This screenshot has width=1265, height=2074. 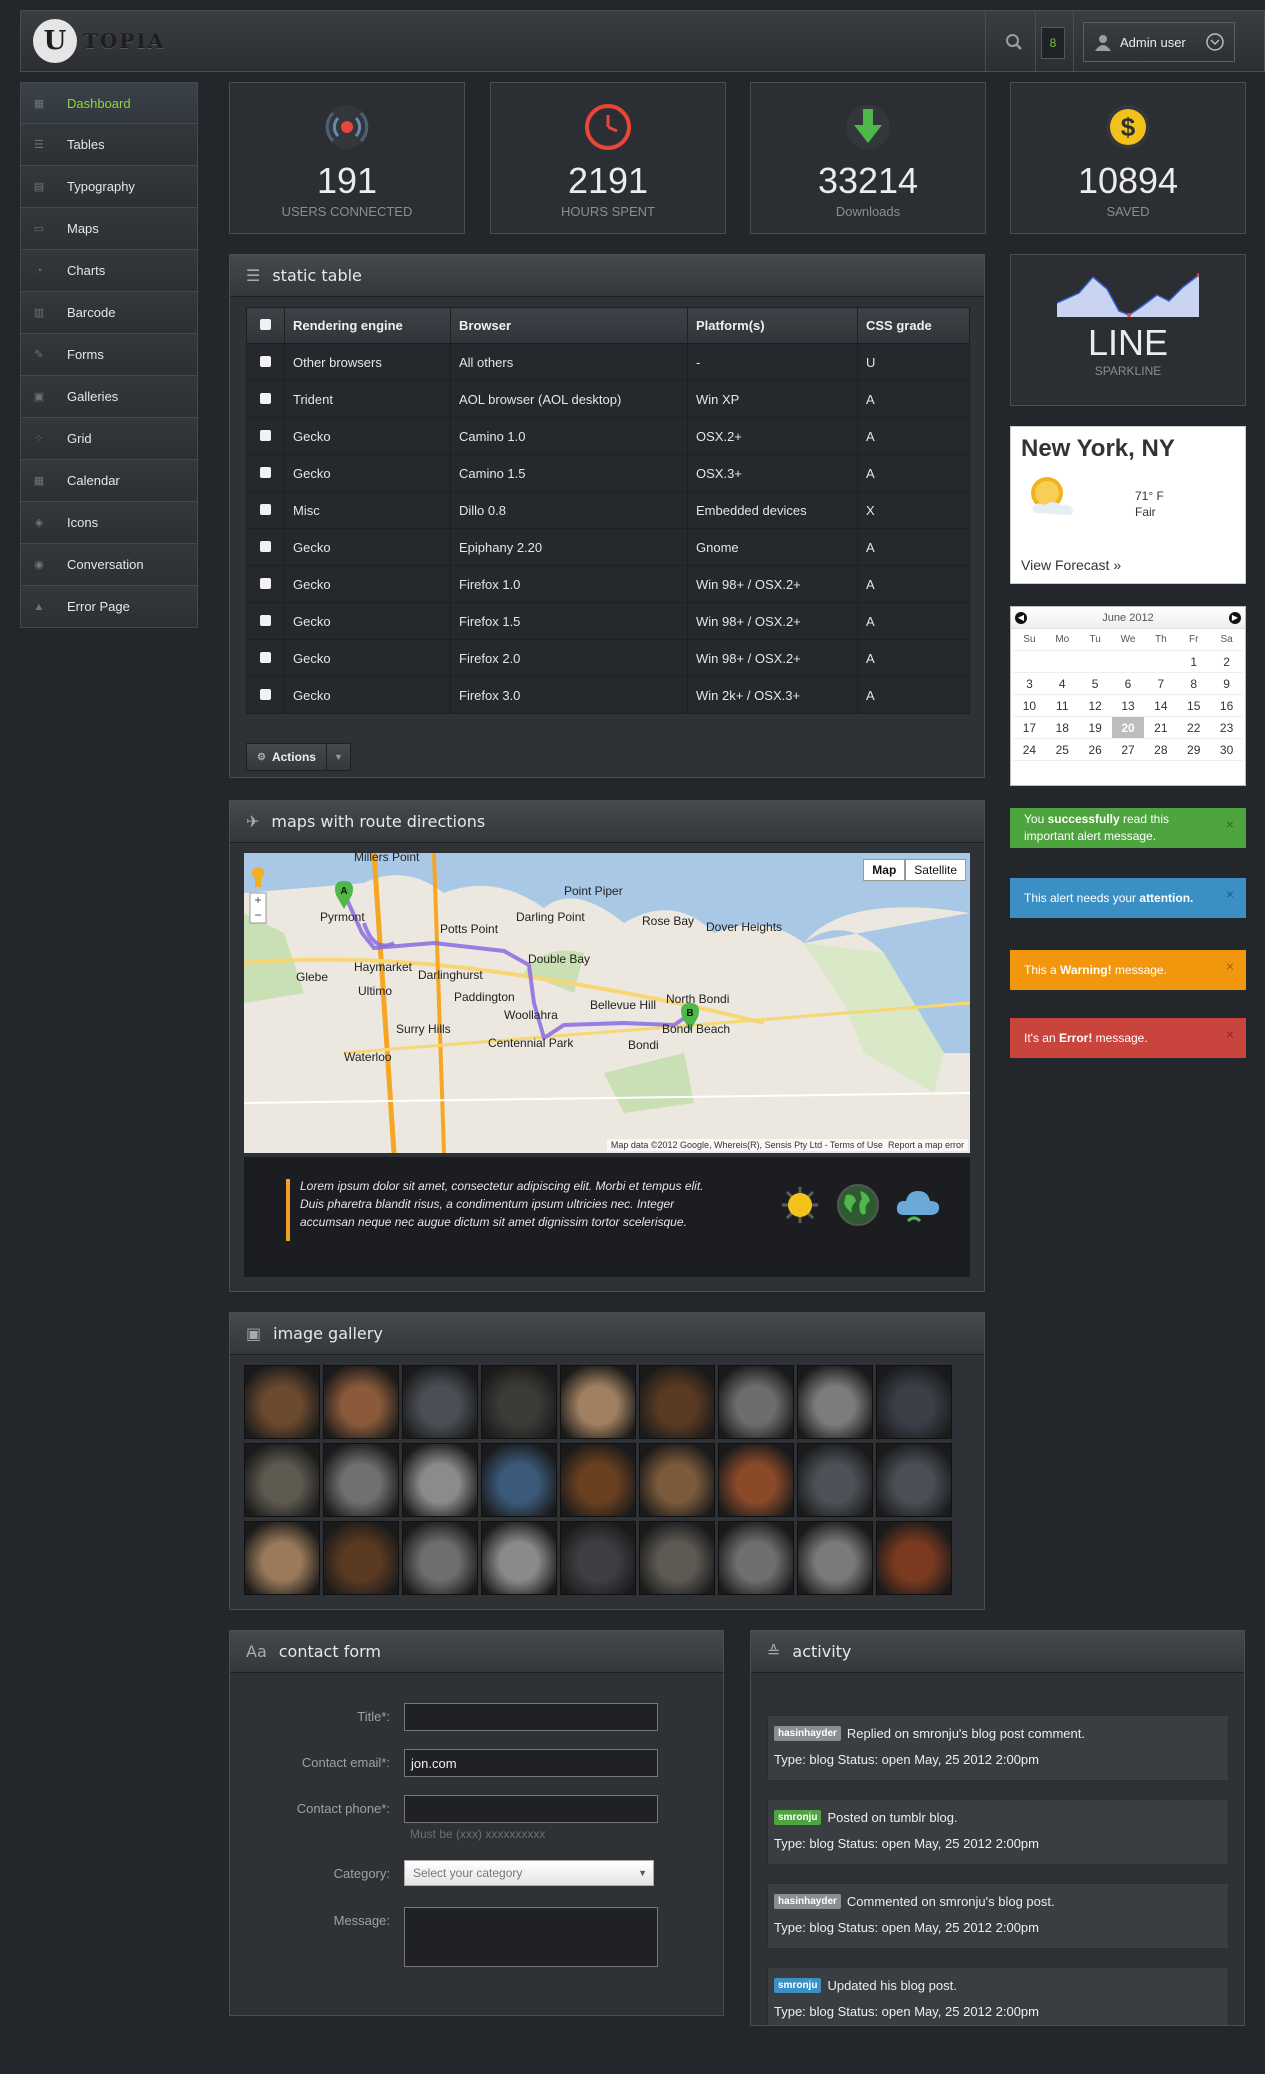 I want to click on user-menu-button: Admin user, so click(x=1159, y=42).